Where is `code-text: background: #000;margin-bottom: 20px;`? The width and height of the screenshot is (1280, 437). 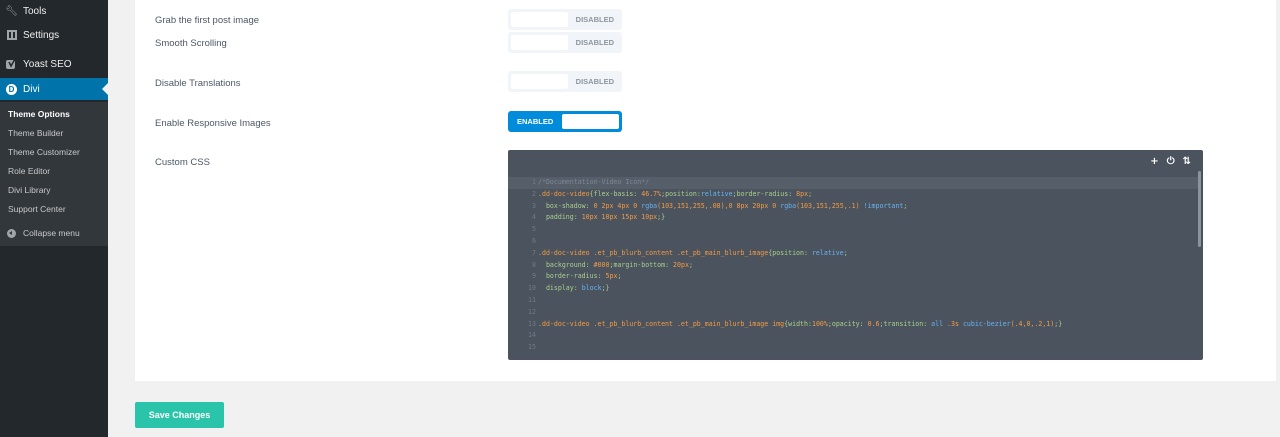
code-text: background: #000;margin-bottom: 20px; is located at coordinates (619, 264).